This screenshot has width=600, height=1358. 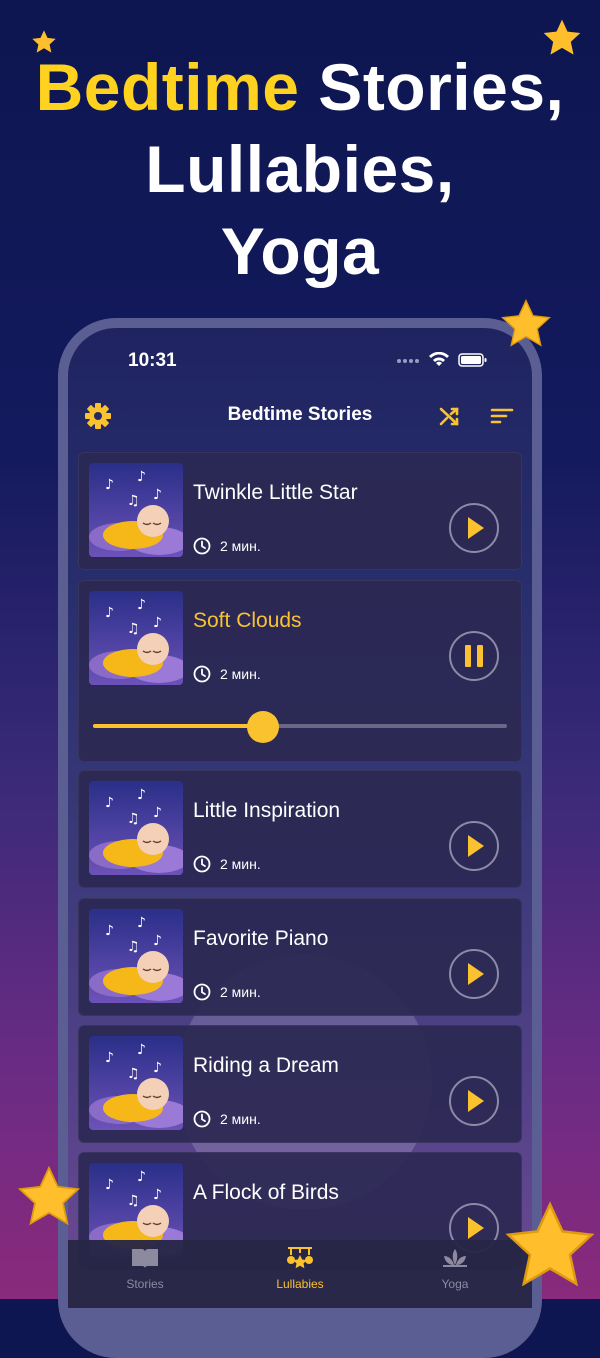 What do you see at coordinates (275, 492) in the screenshot?
I see `track-title: Twinkle Little Star` at bounding box center [275, 492].